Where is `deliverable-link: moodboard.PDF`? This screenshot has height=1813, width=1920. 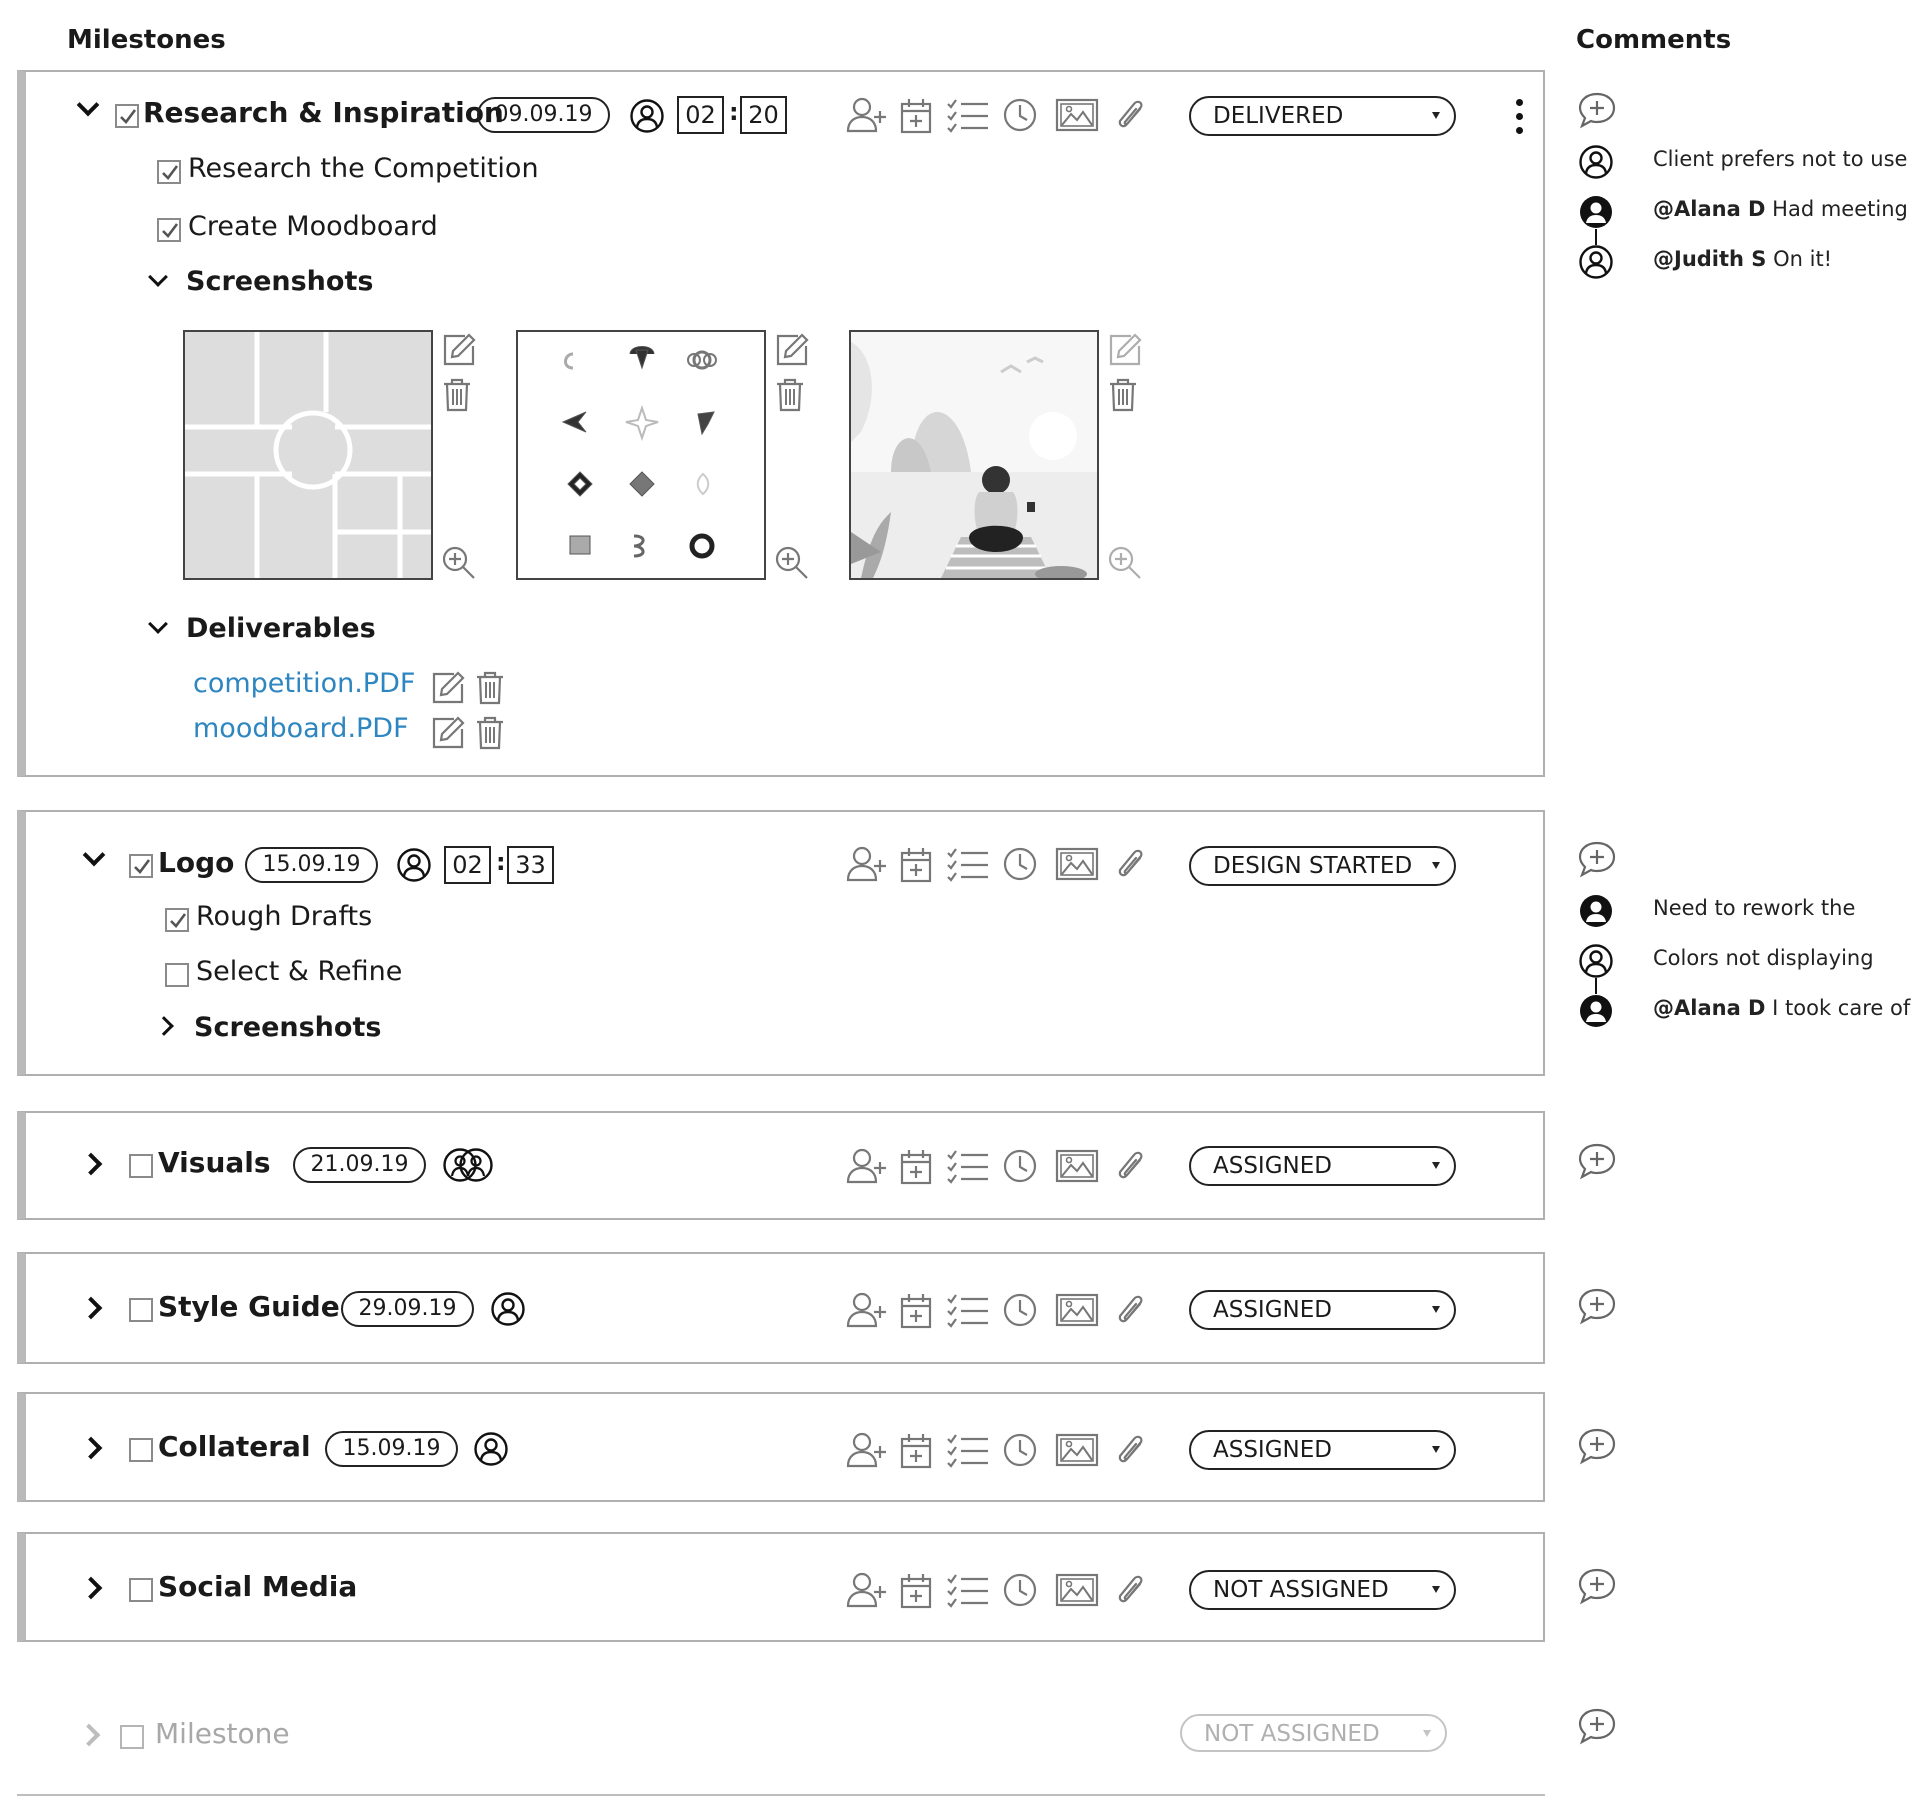 deliverable-link: moodboard.PDF is located at coordinates (301, 728).